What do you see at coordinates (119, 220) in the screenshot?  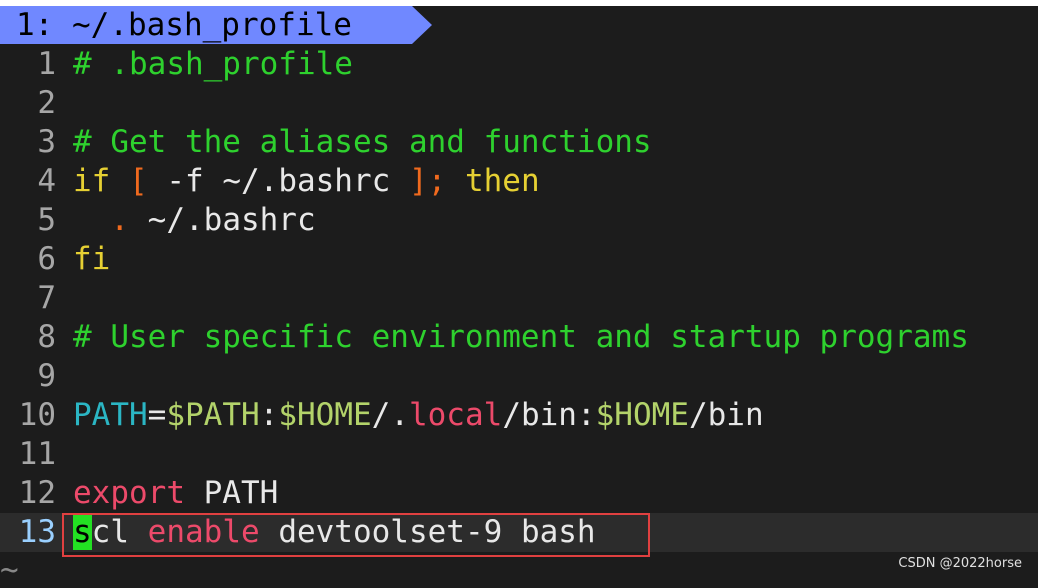 I see `code-token: .` at bounding box center [119, 220].